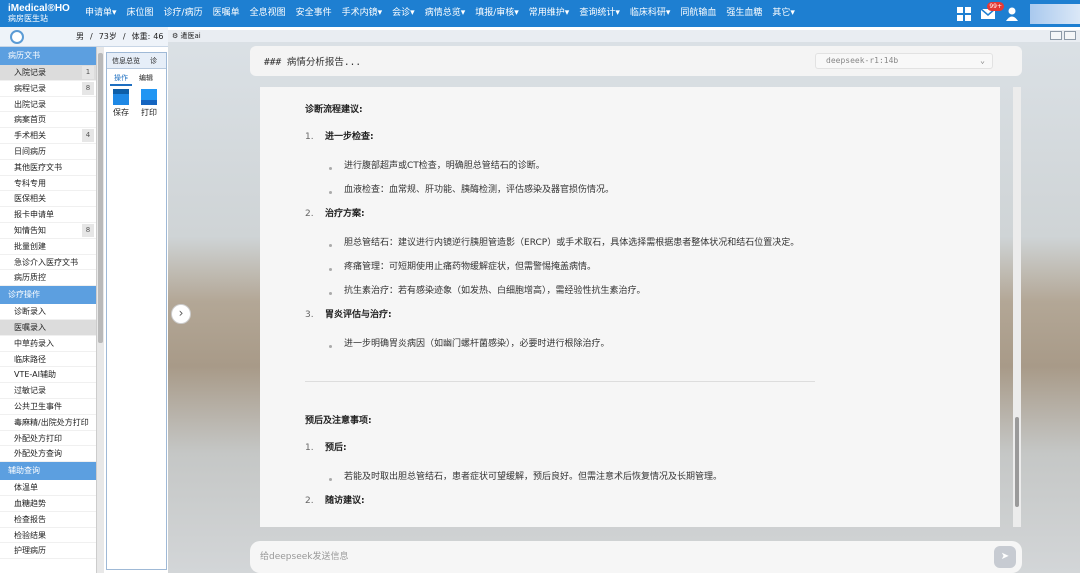 The width and height of the screenshot is (1080, 573). Describe the element at coordinates (585, 167) in the screenshot. I see `bullet-item: 进行腹部超声或CT检查，明确胆总管结石的诊断。` at that location.